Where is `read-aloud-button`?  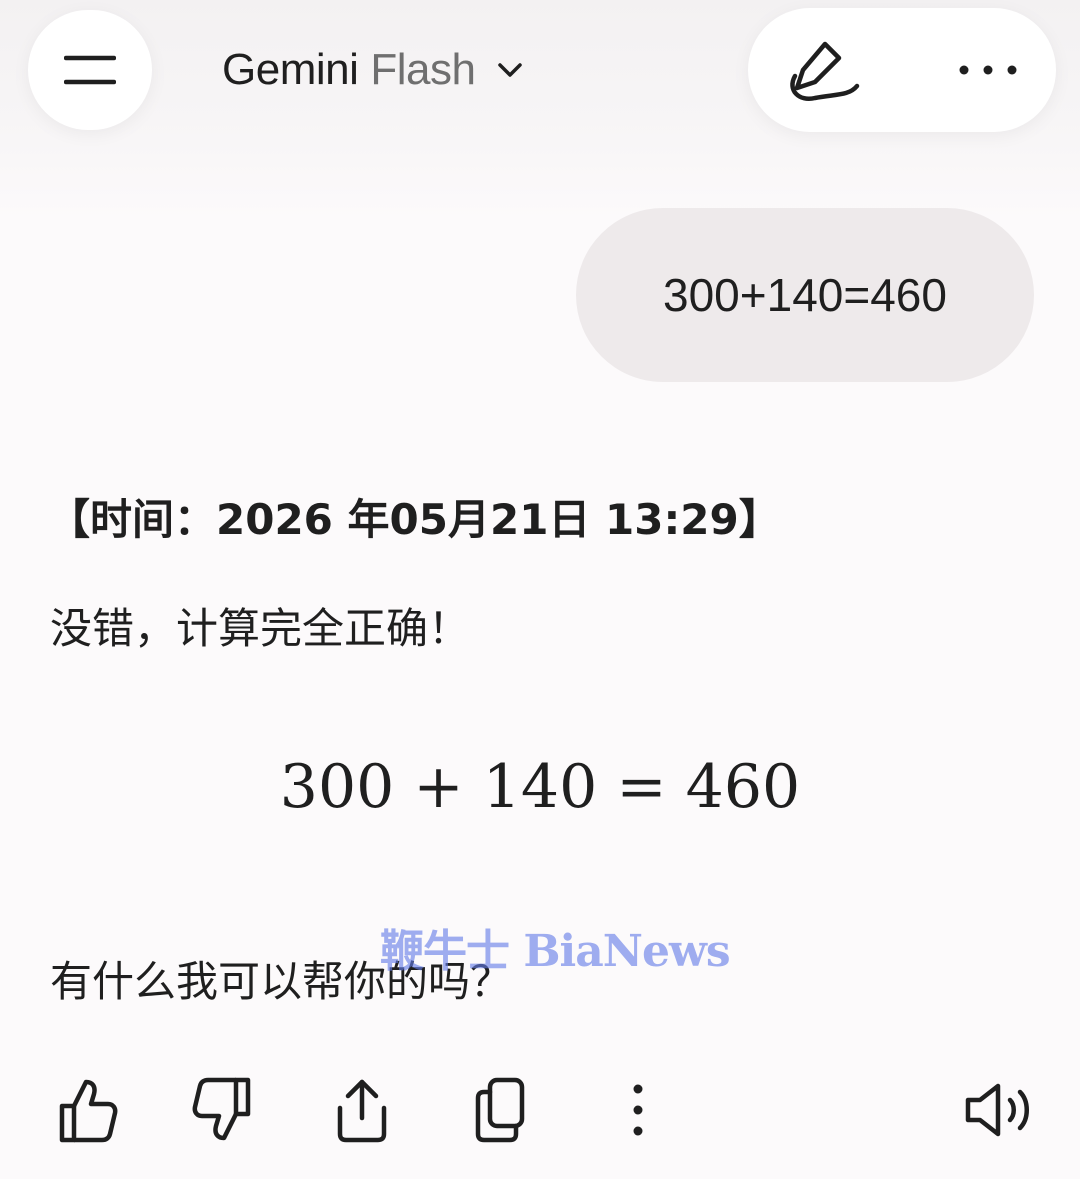 read-aloud-button is located at coordinates (999, 1110).